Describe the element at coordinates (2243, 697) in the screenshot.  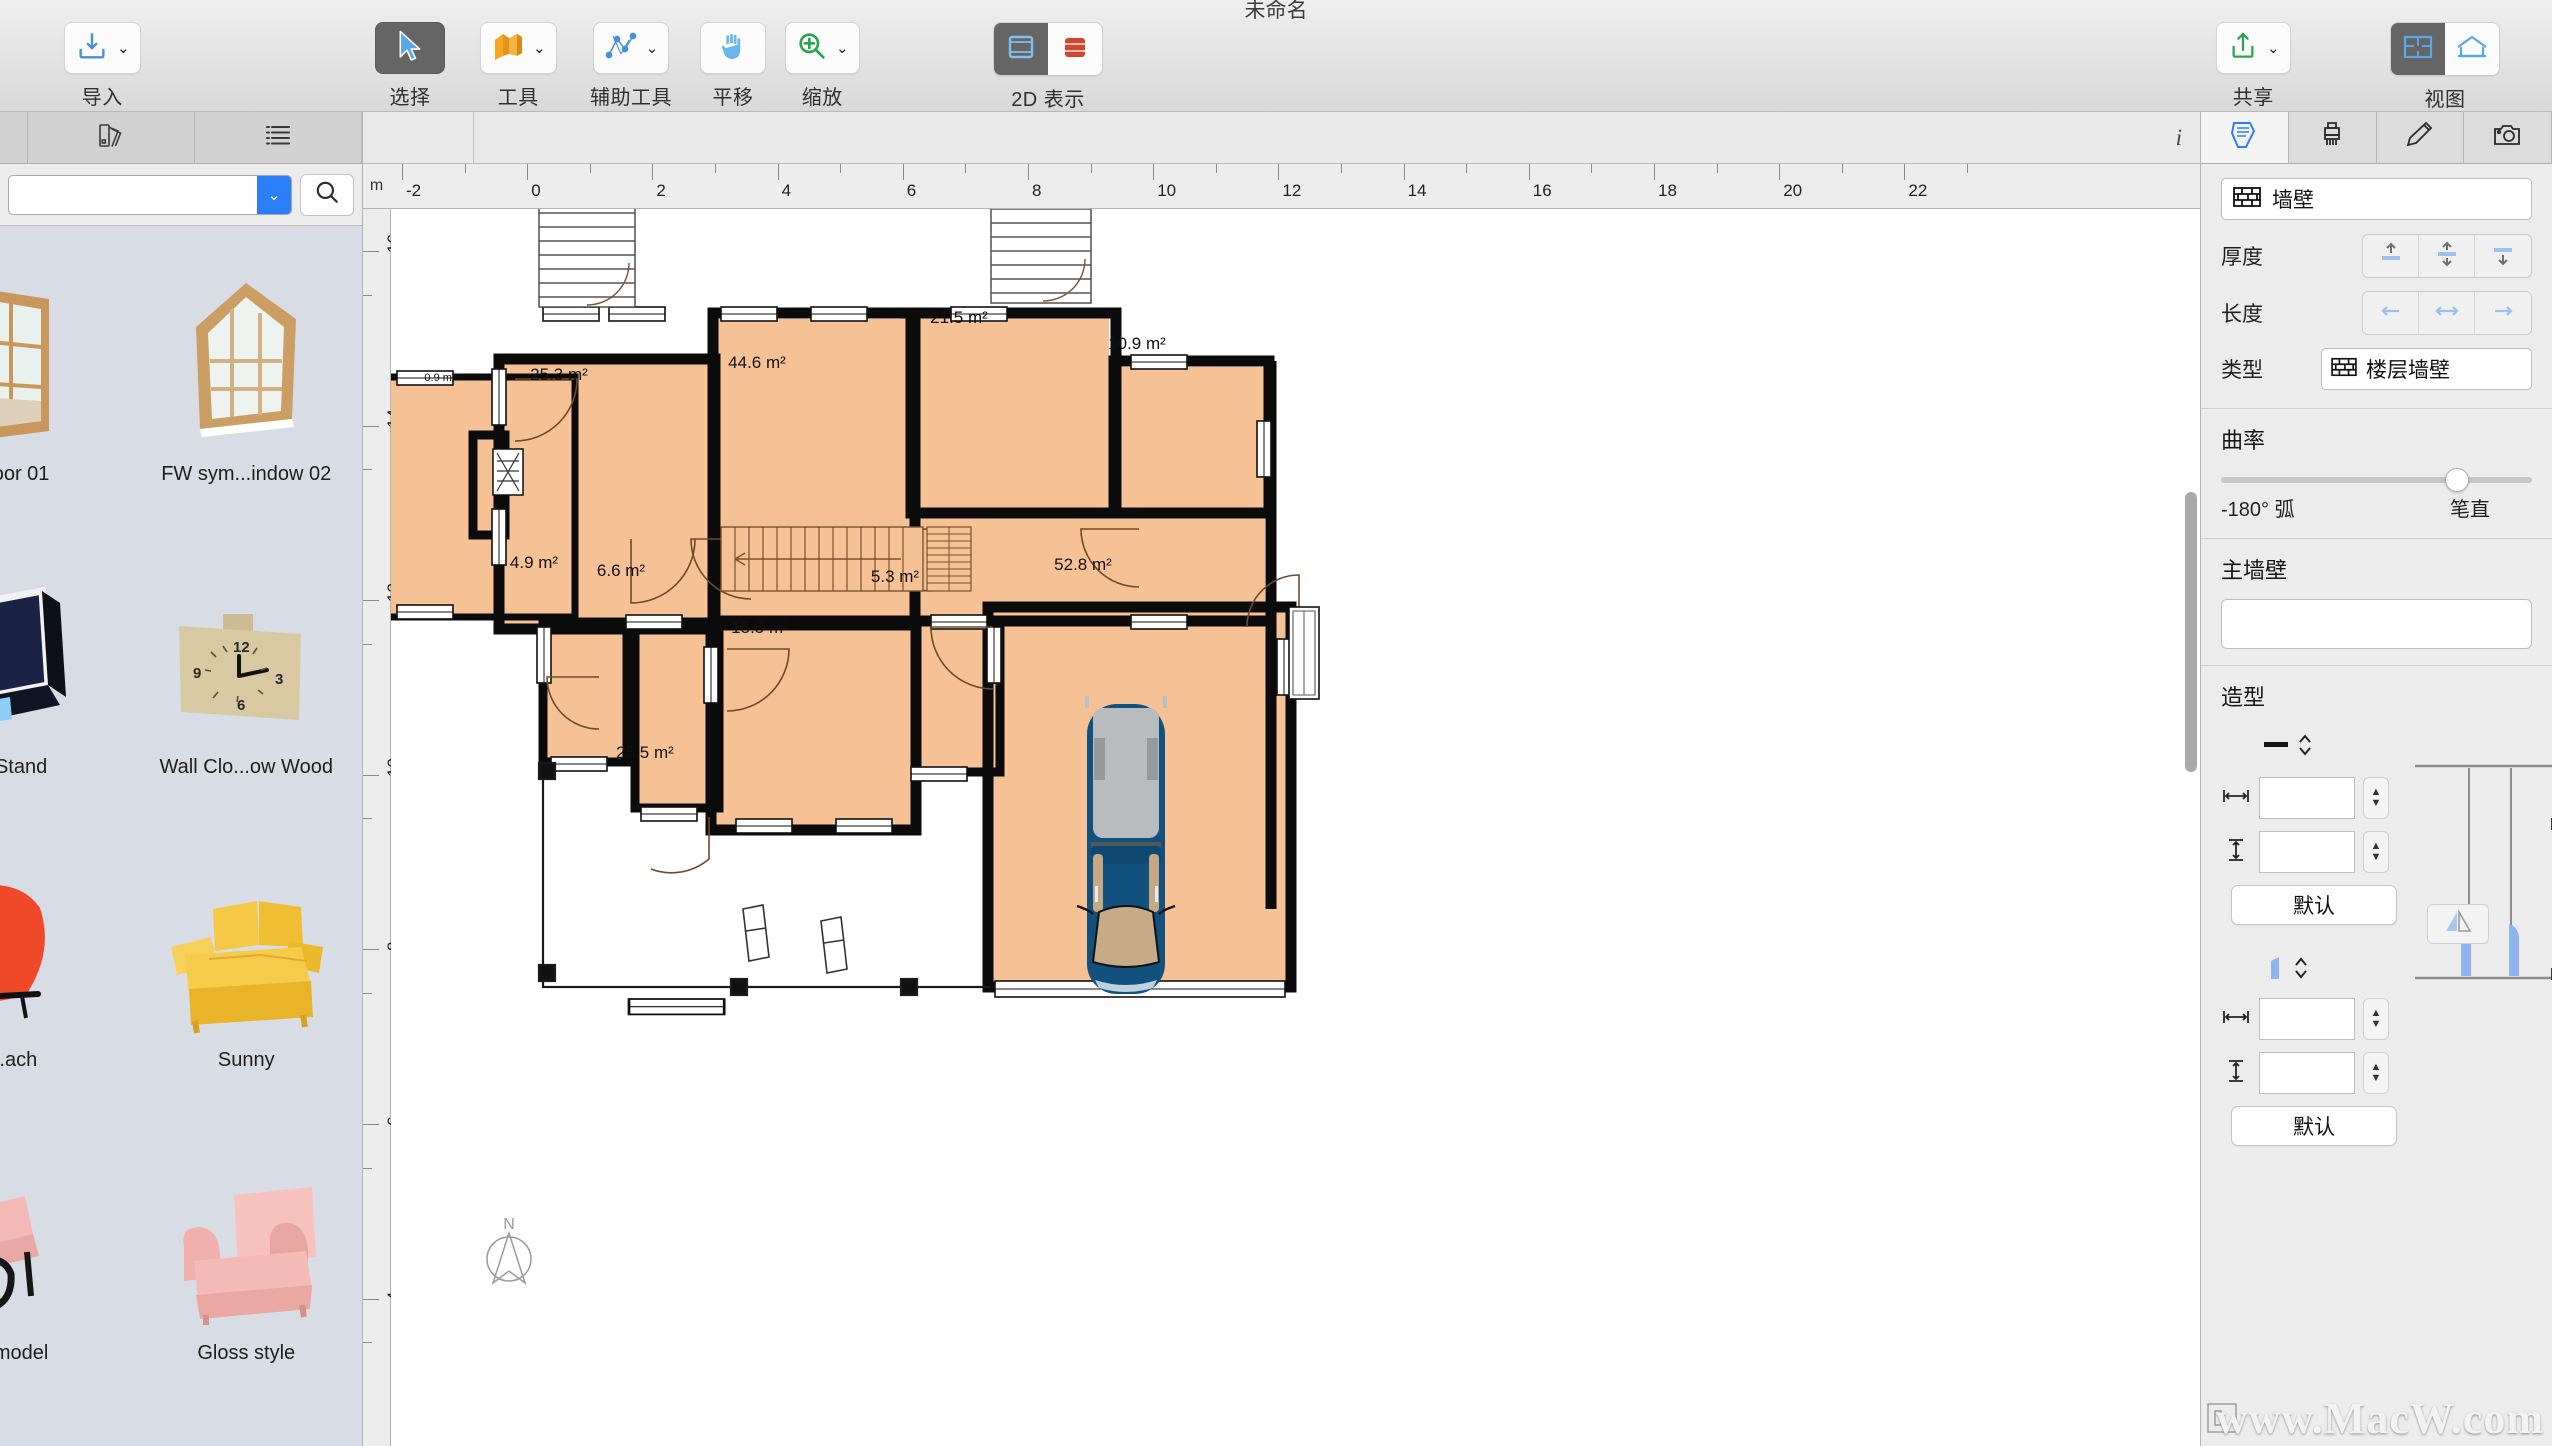
I see `shape-label: 造型` at that location.